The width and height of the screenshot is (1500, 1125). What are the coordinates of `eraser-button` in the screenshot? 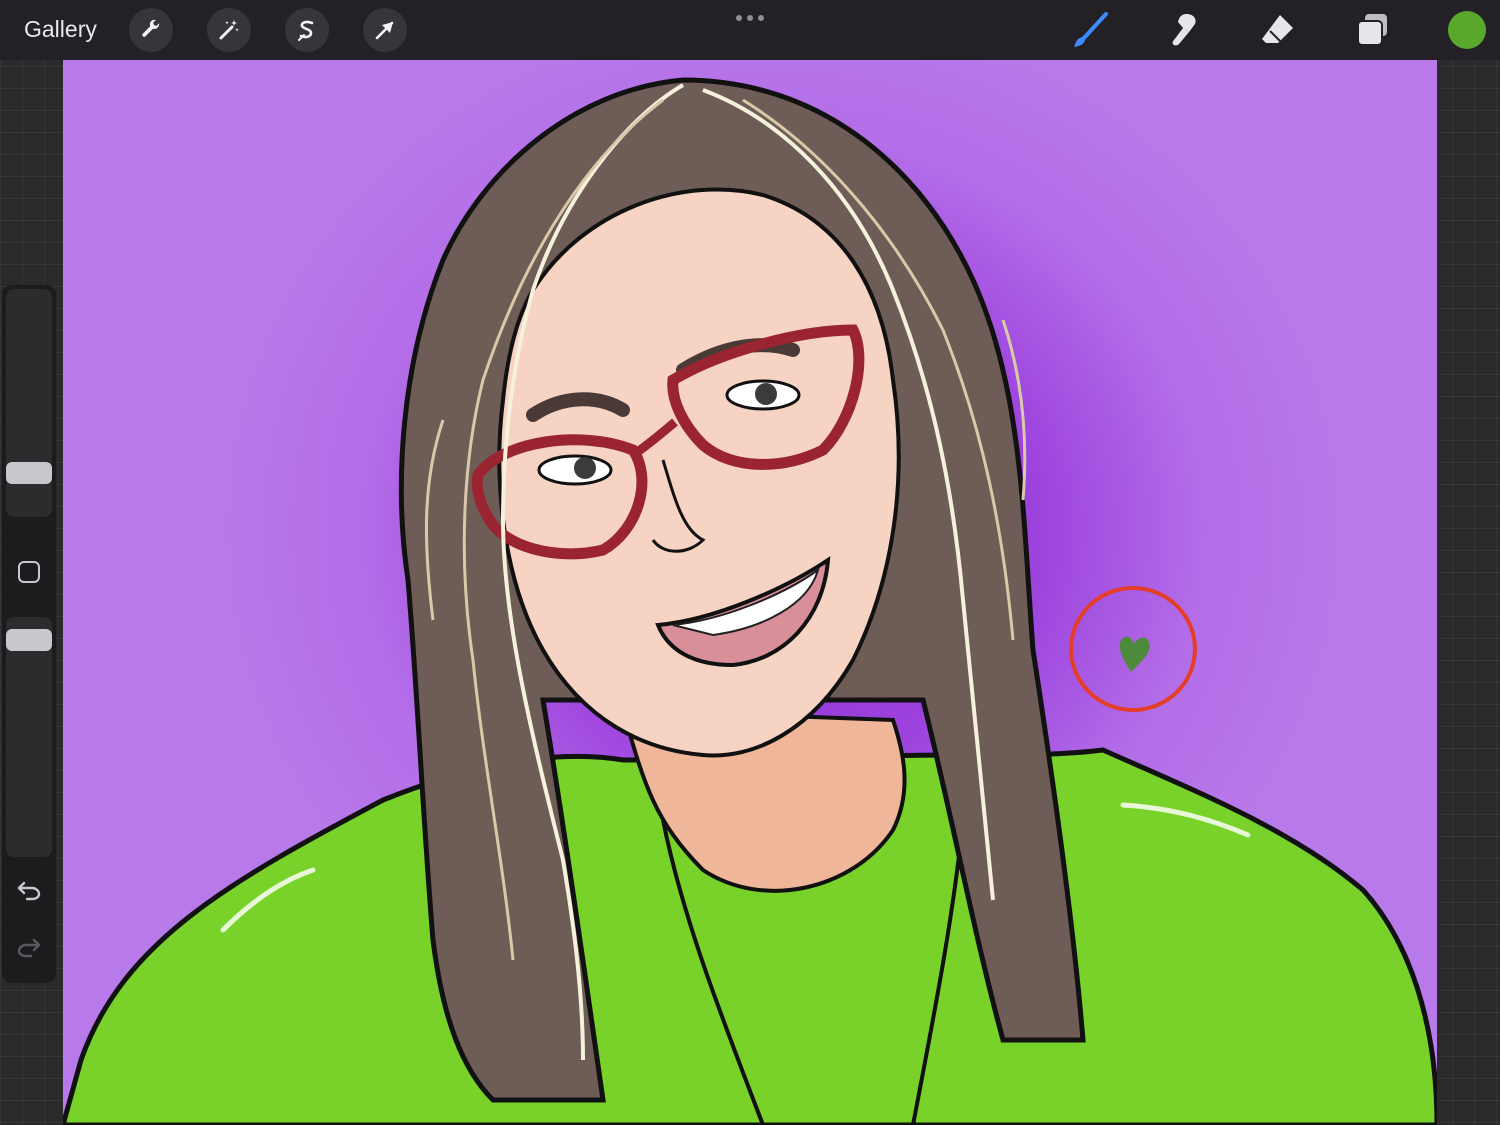 It's located at (1278, 30).